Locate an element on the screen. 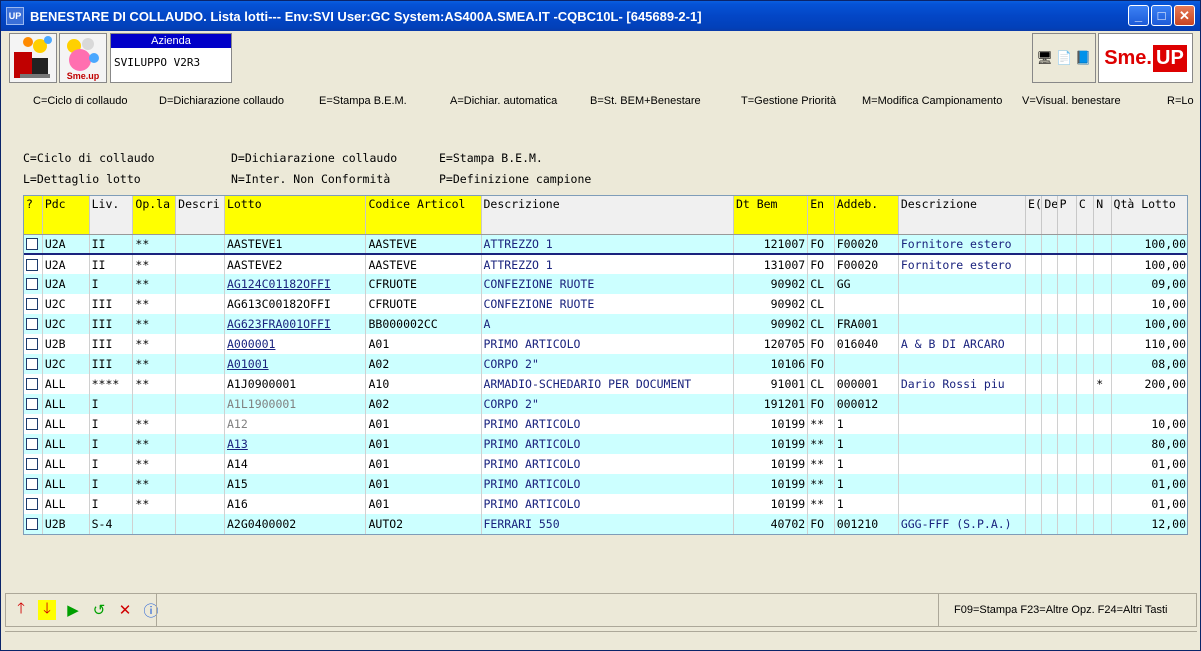 This screenshot has width=1201, height=651. cmd-dichiarazione-collaudo: D=Dichiarazione collaudo is located at coordinates (221, 101).